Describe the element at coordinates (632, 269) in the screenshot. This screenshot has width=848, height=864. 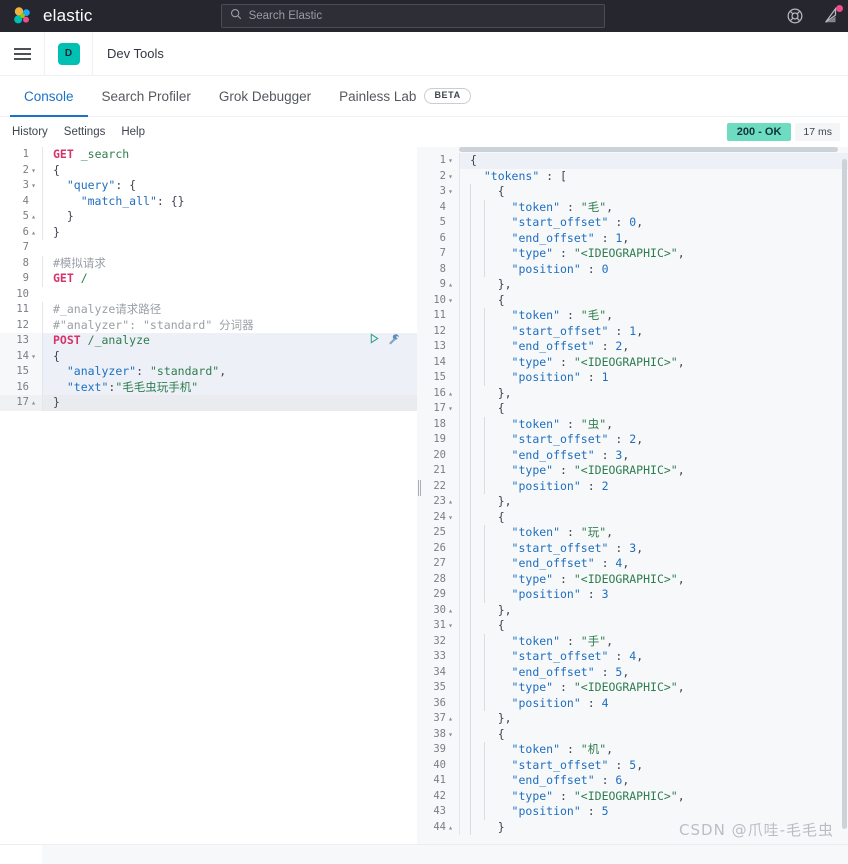
I see `code-line: 8 "position" : 0` at that location.